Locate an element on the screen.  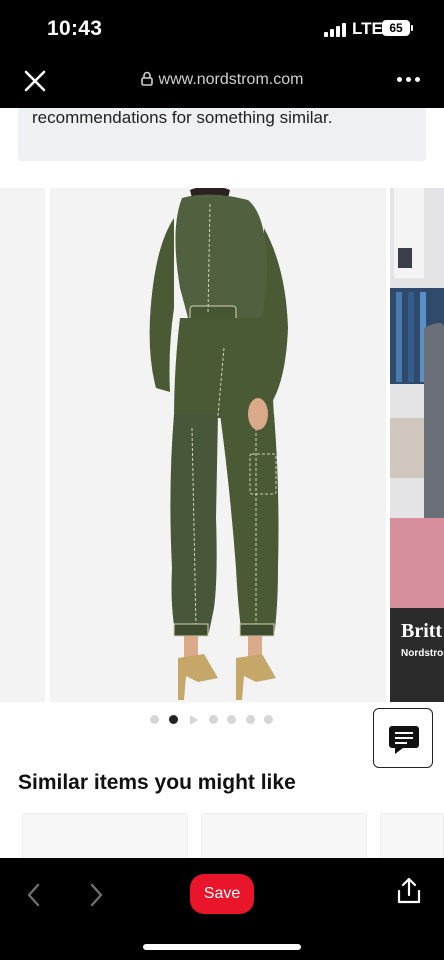
similar-items-title: Similar items you might like is located at coordinates (157, 782).